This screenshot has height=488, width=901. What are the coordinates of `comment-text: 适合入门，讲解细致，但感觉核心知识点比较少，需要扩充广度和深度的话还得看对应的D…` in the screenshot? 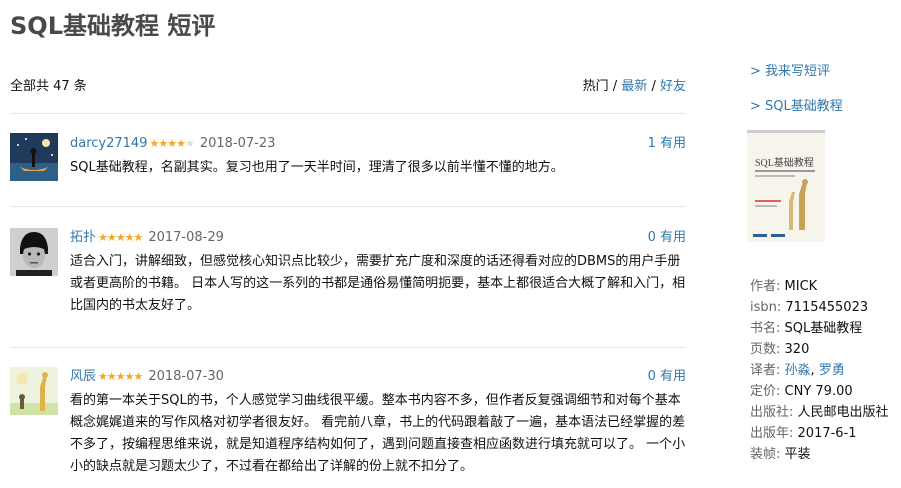 It's located at (378, 283).